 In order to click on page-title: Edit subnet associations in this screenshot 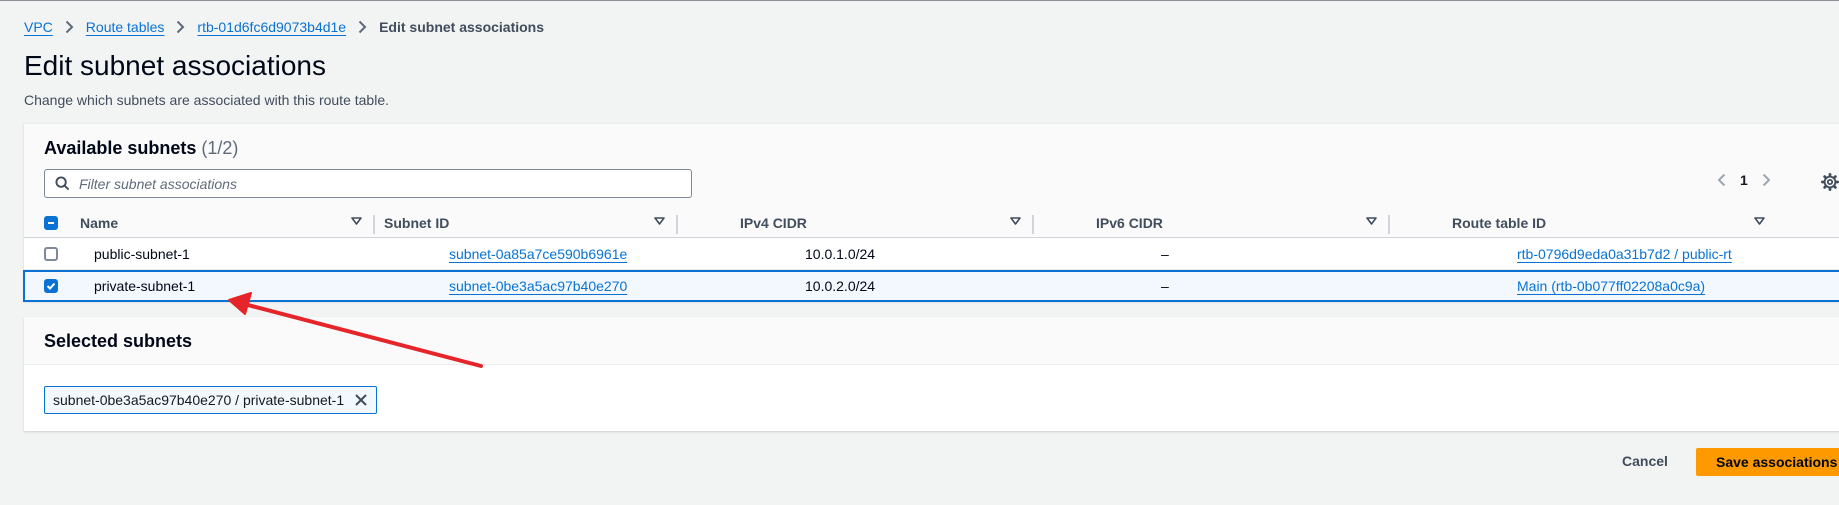, I will do `click(175, 65)`.